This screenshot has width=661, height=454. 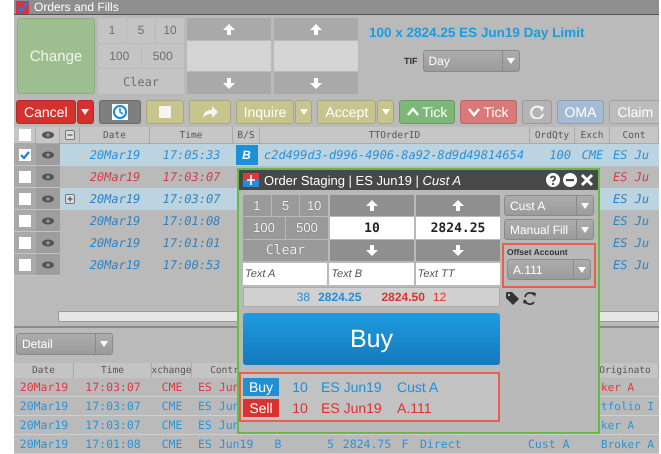 What do you see at coordinates (411, 61) in the screenshot?
I see `tif-label: TIF` at bounding box center [411, 61].